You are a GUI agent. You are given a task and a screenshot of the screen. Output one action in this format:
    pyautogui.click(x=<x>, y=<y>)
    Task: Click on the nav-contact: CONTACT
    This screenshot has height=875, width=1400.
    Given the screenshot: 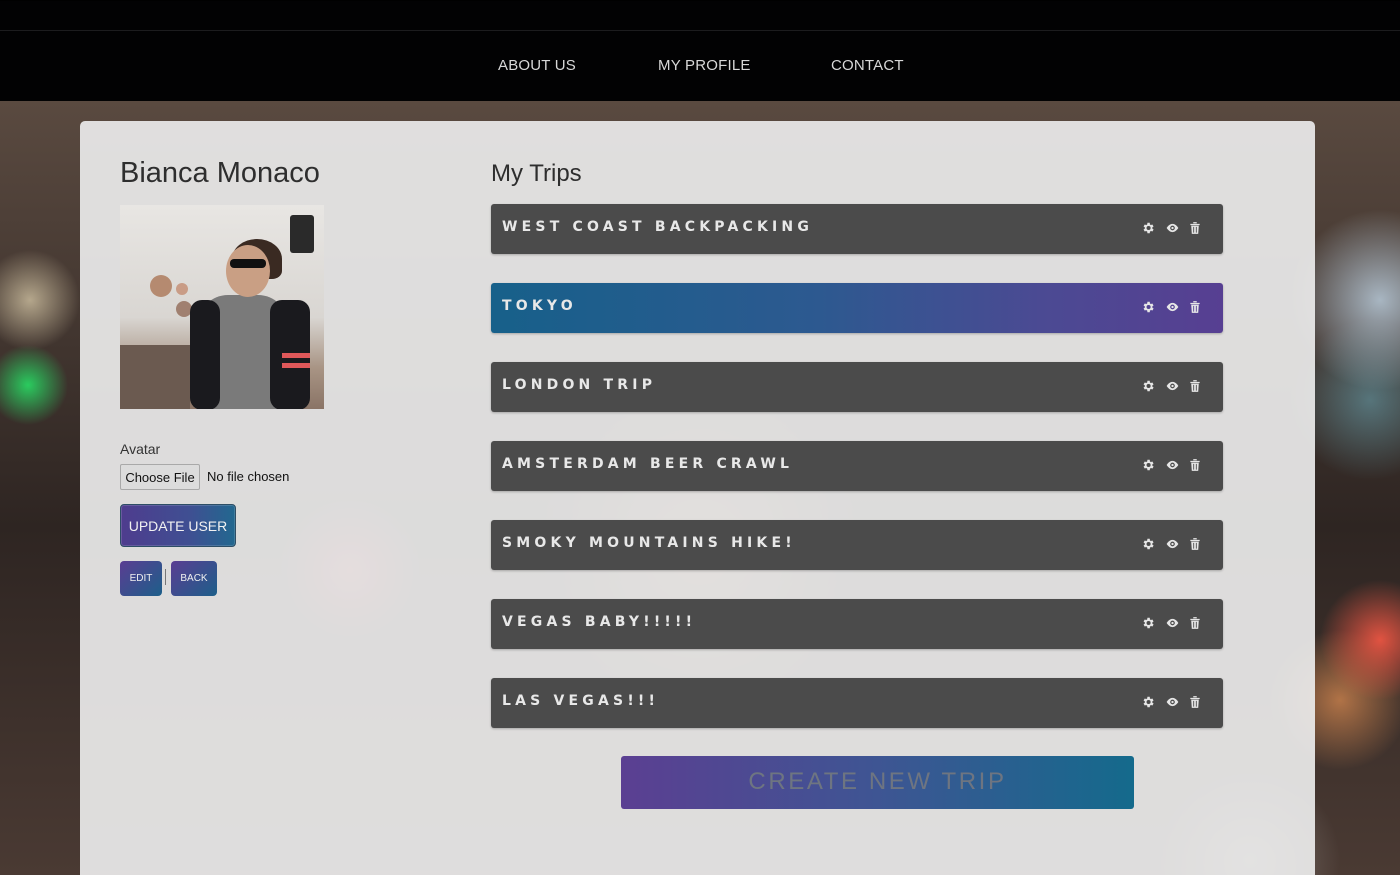 What is the action you would take?
    pyautogui.click(x=867, y=65)
    